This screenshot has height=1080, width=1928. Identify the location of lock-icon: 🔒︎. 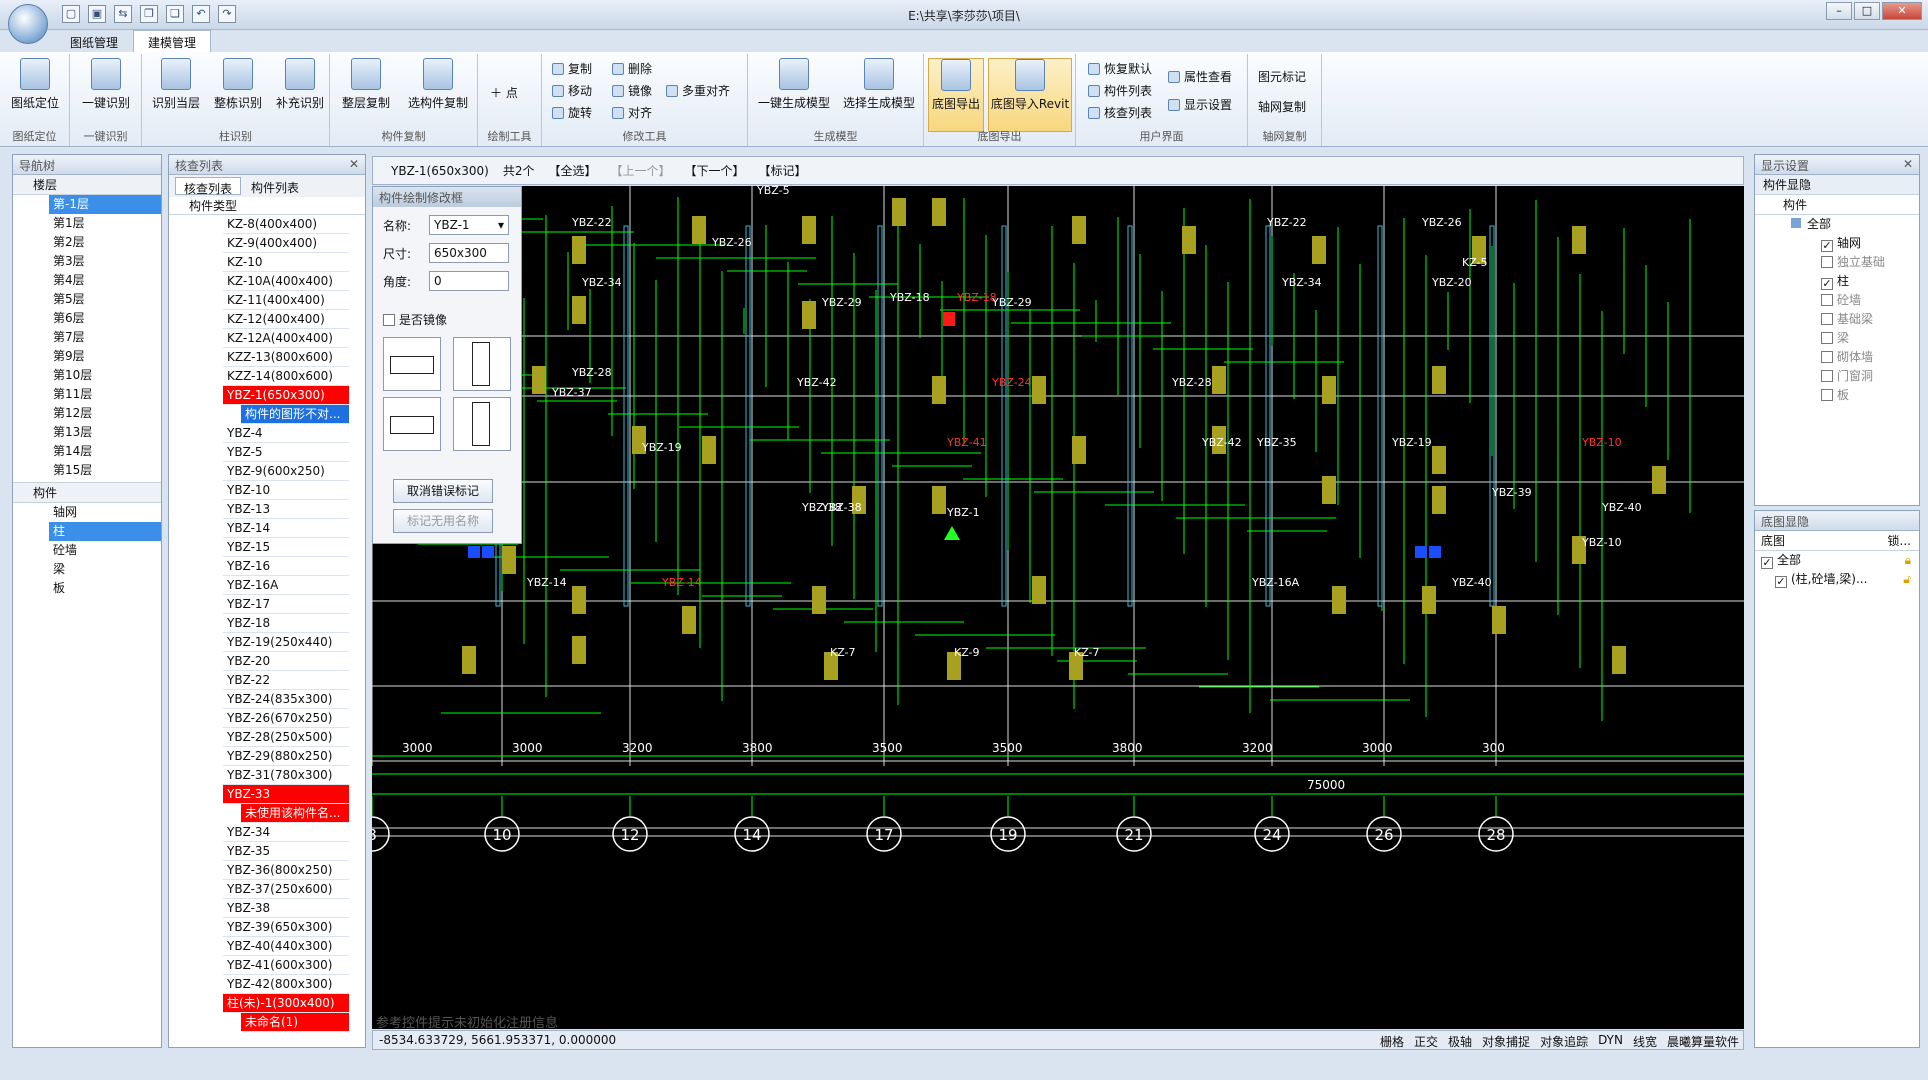
(1908, 560).